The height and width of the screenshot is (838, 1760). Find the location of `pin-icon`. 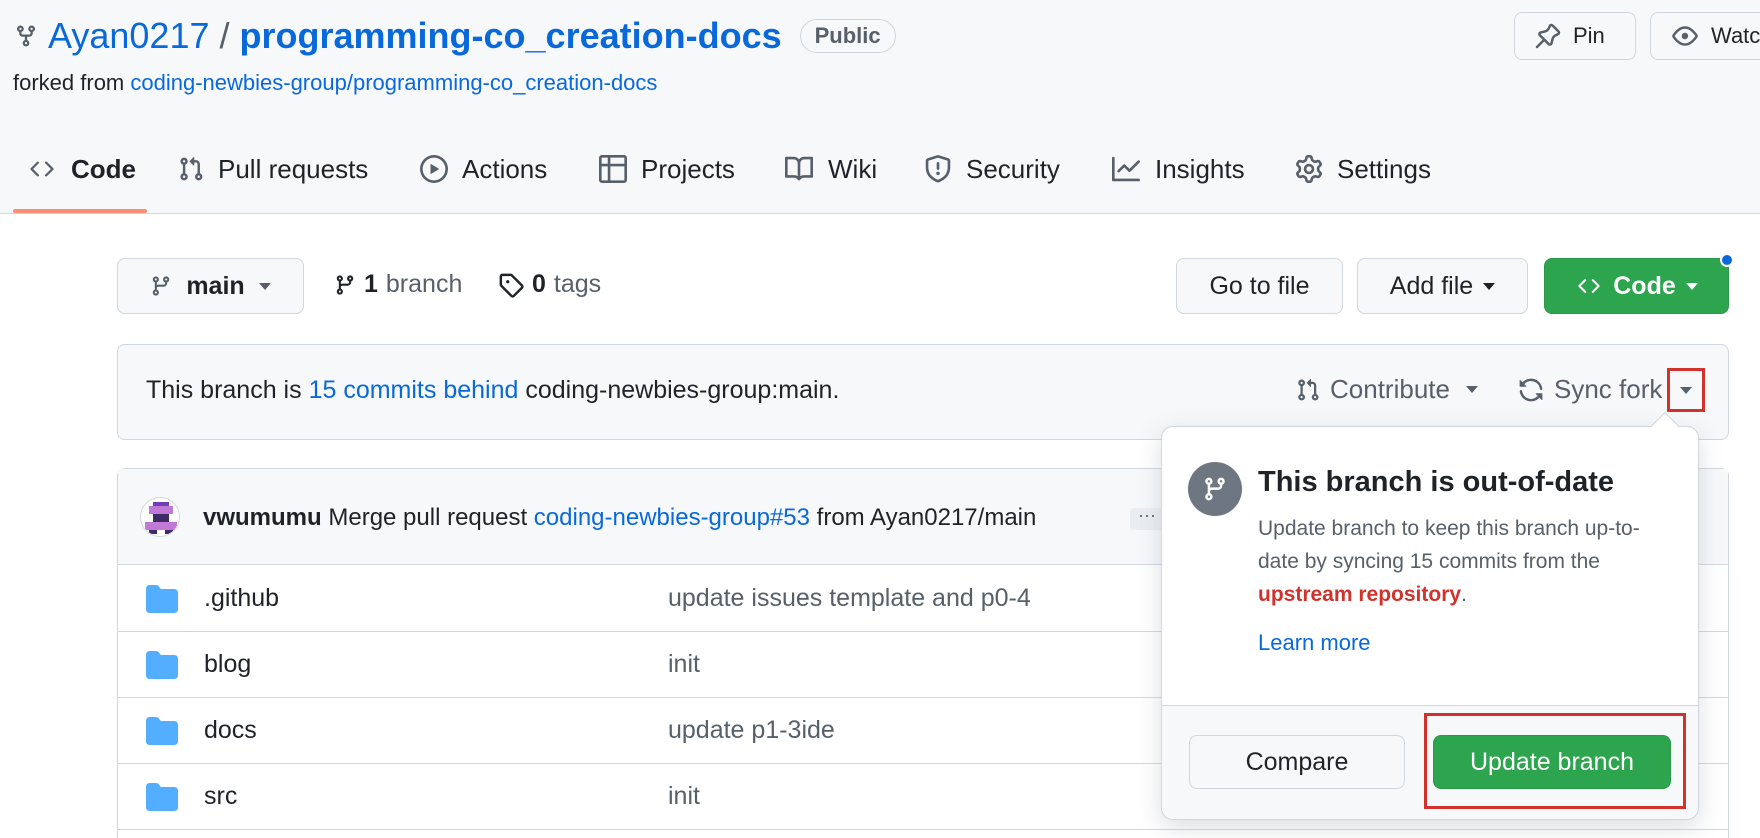

pin-icon is located at coordinates (1548, 36).